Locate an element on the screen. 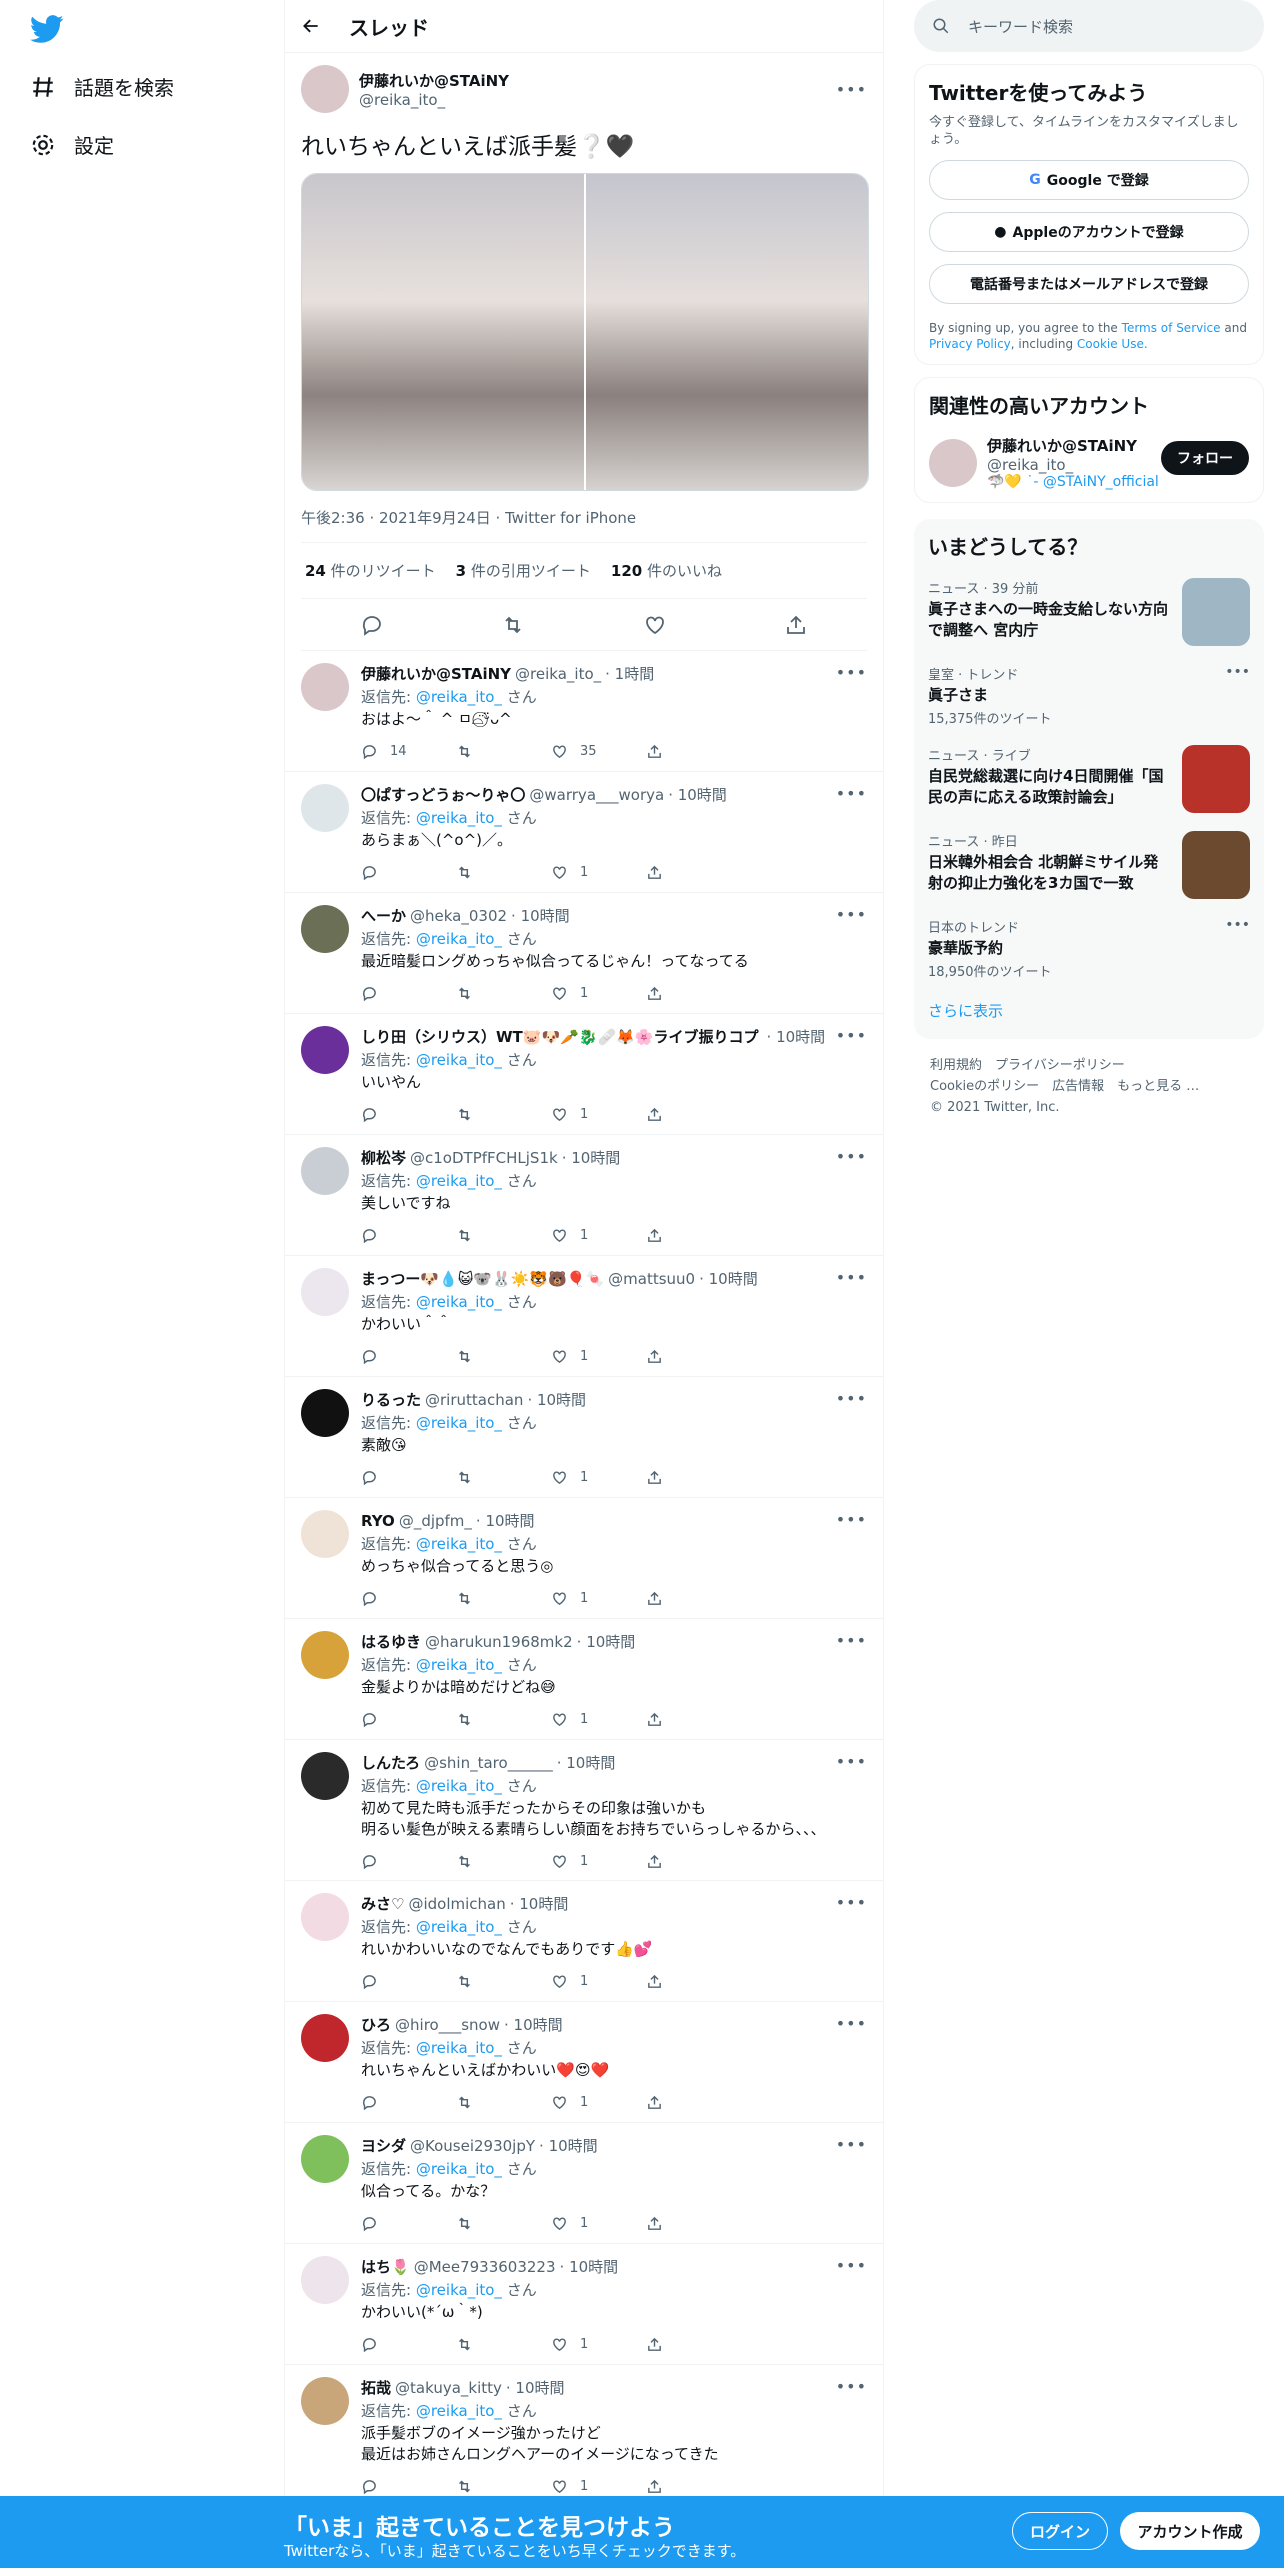  reply-author-handle: @shin_taro______ is located at coordinates (488, 1763).